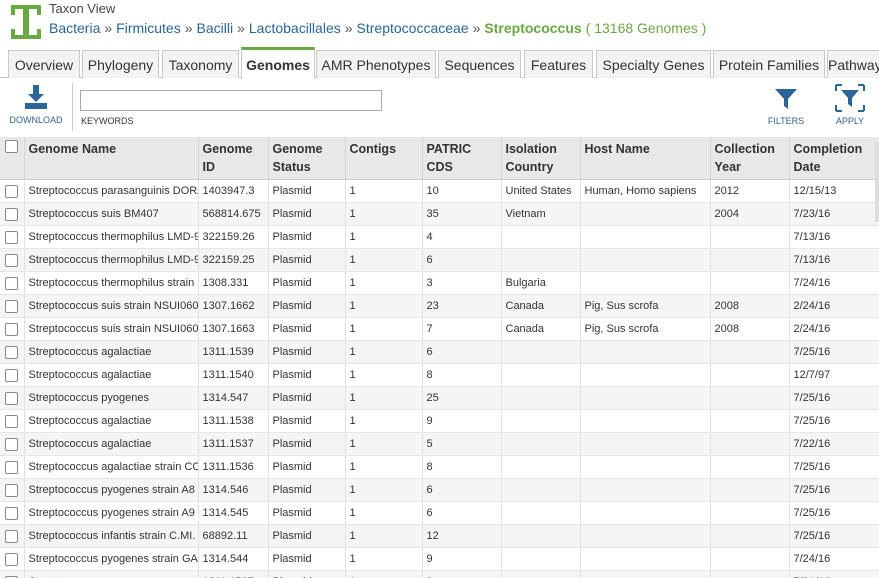 This screenshot has width=879, height=578. What do you see at coordinates (645, 158) in the screenshot?
I see `column-header-host-name: Host Name` at bounding box center [645, 158].